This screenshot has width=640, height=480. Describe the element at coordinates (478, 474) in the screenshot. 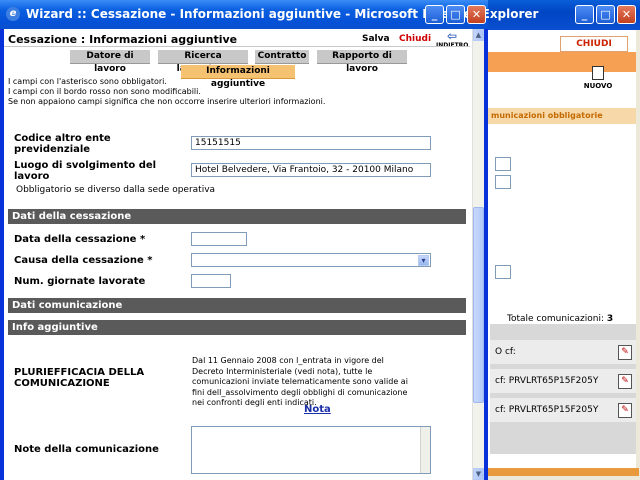

I see `scroll-down-arrow-icon: ▼` at that location.